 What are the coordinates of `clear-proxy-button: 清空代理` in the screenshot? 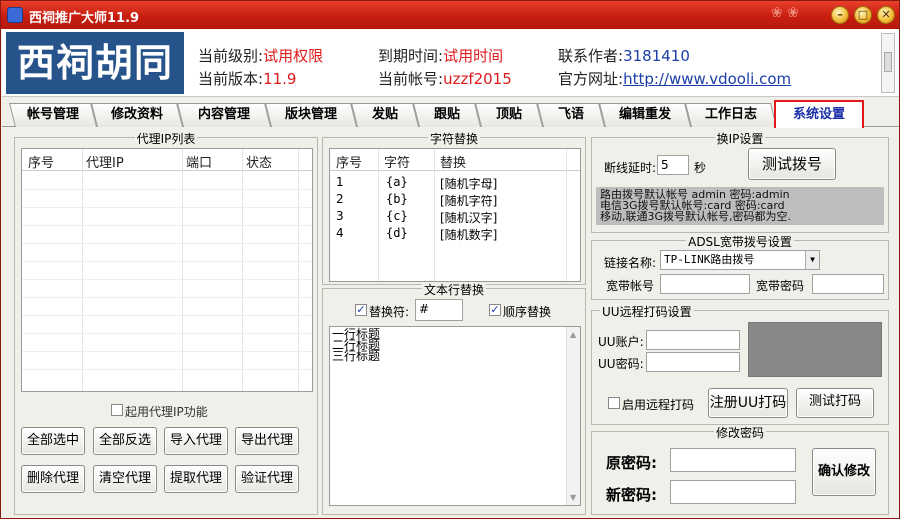 It's located at (125, 479).